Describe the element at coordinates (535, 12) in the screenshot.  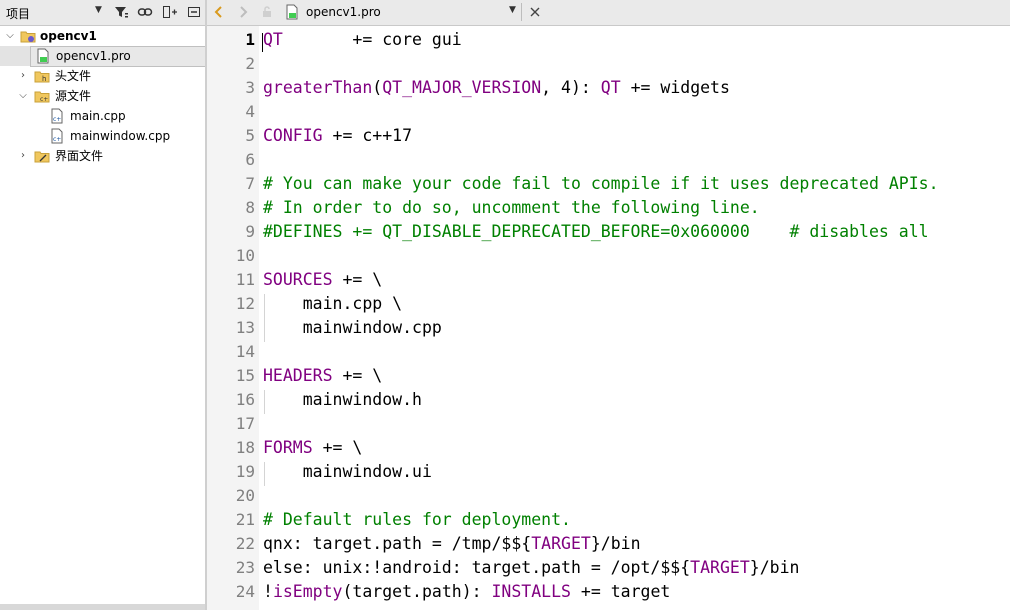
I see `close-icon` at that location.